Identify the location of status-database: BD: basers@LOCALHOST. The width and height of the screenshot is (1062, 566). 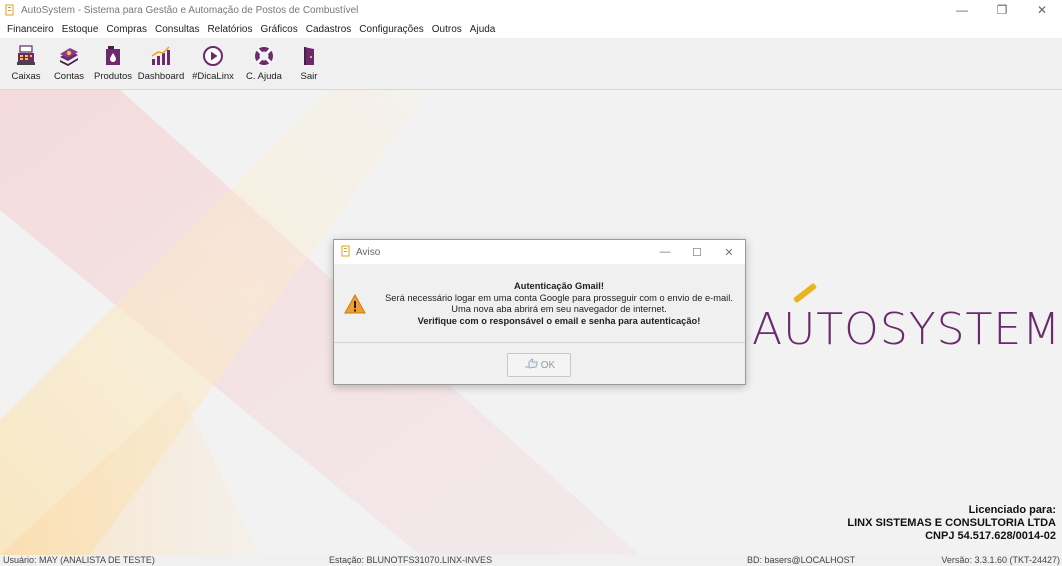
(801, 560).